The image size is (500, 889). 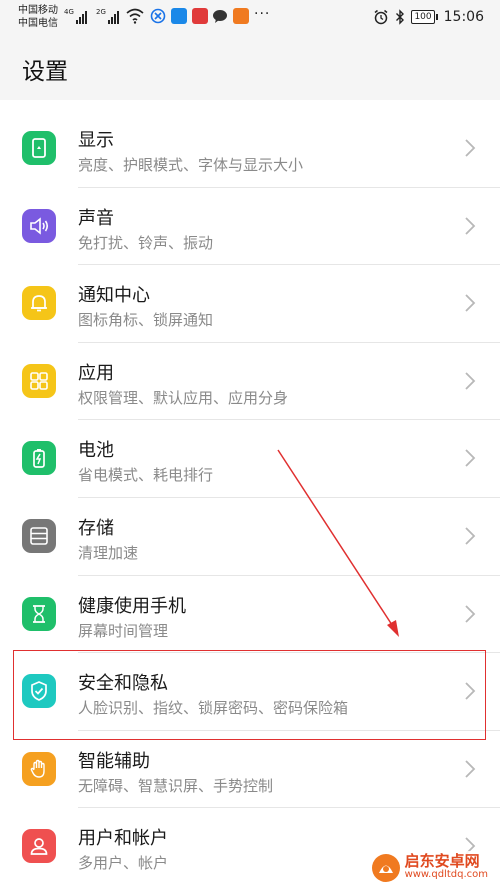 I want to click on settings-item-notifications: 通知中心 图标角标、锁屏通知, so click(x=250, y=304).